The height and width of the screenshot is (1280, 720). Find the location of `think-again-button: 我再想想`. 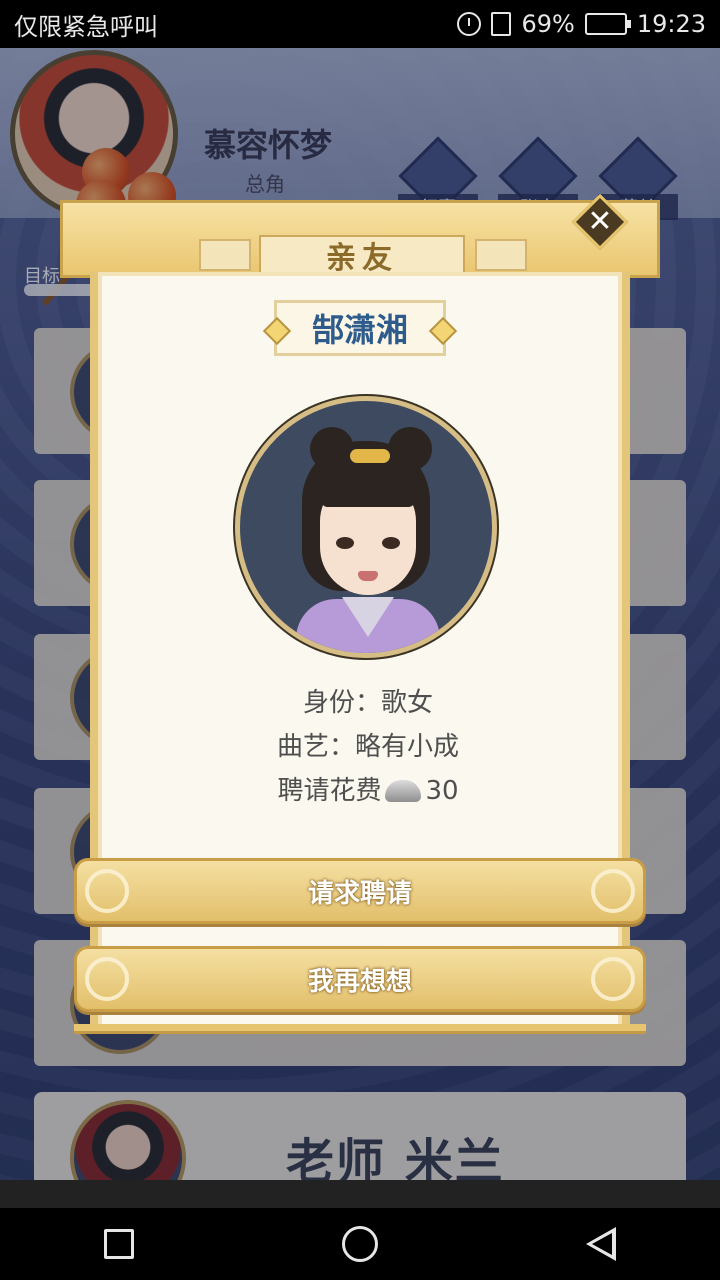

think-again-button: 我再想想 is located at coordinates (360, 979).